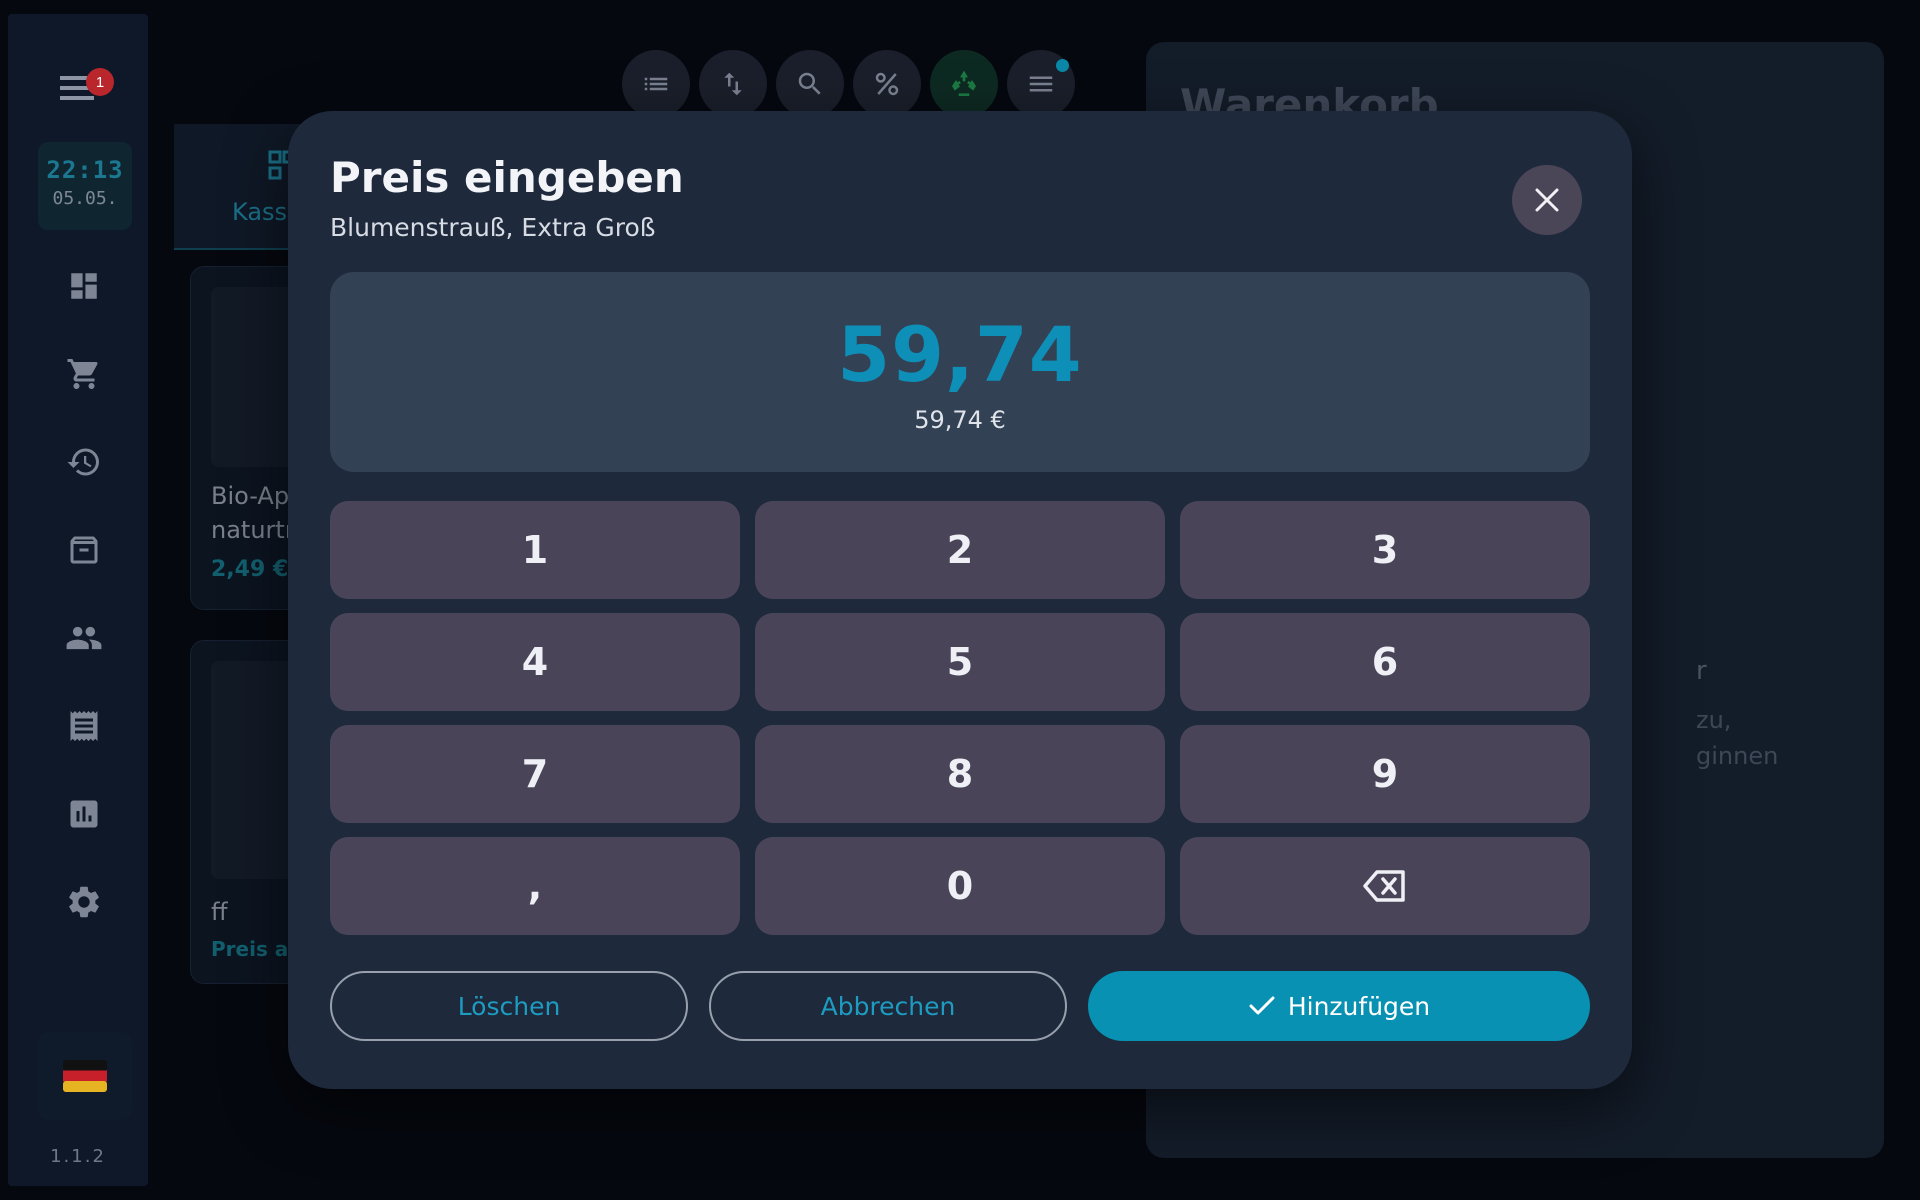 This screenshot has width=1920, height=1200. I want to click on cart-empty-text: zu, ginnen, so click(1737, 738).